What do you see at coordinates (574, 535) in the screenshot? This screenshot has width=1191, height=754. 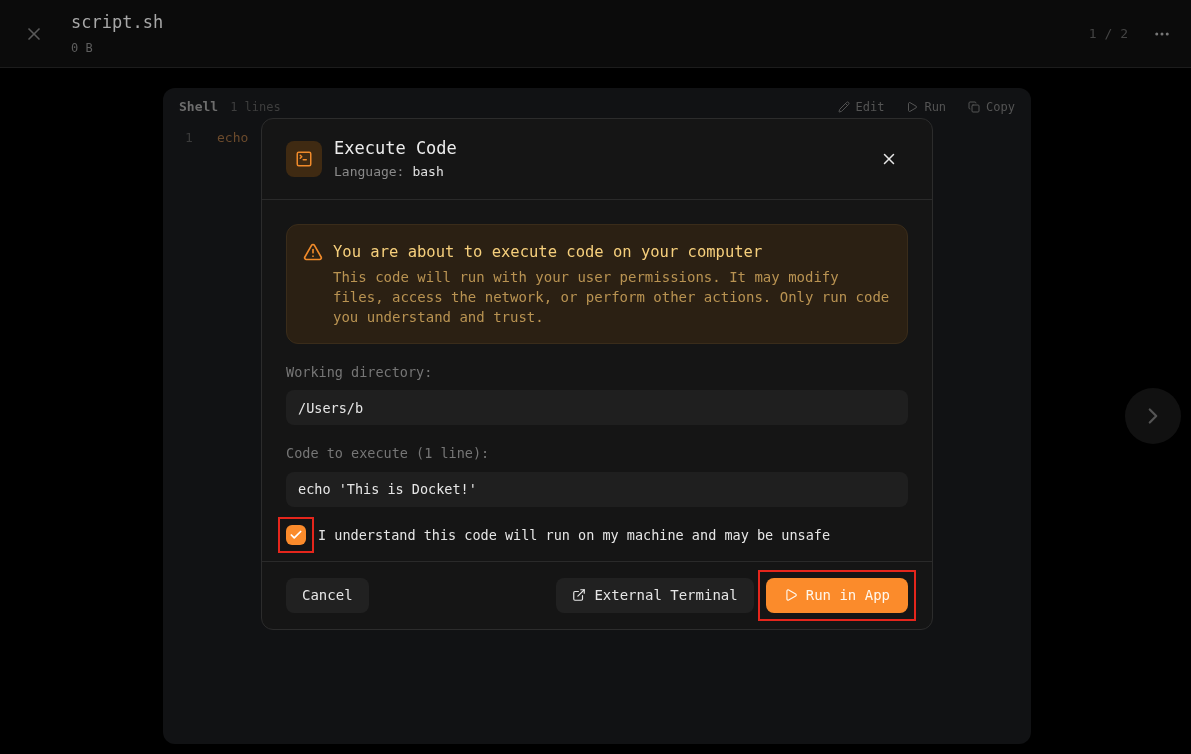 I see `consent-label: I understand this code will run on my machine and may be unsafe` at bounding box center [574, 535].